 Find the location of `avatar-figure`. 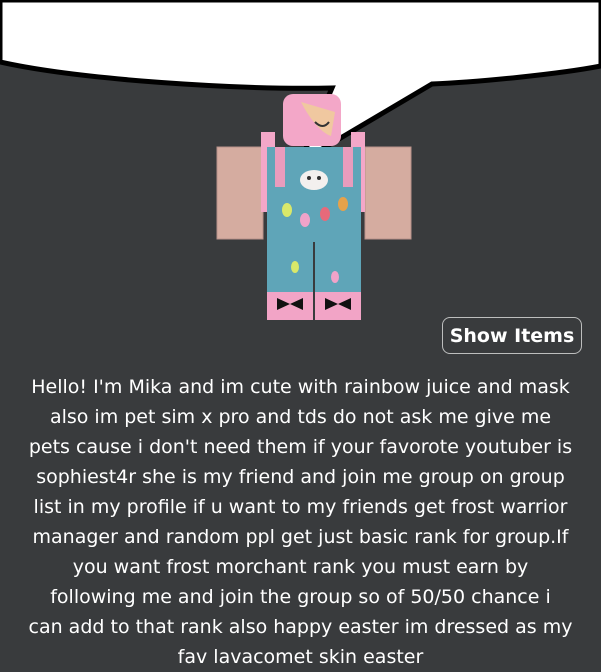

avatar-figure is located at coordinates (314, 207).